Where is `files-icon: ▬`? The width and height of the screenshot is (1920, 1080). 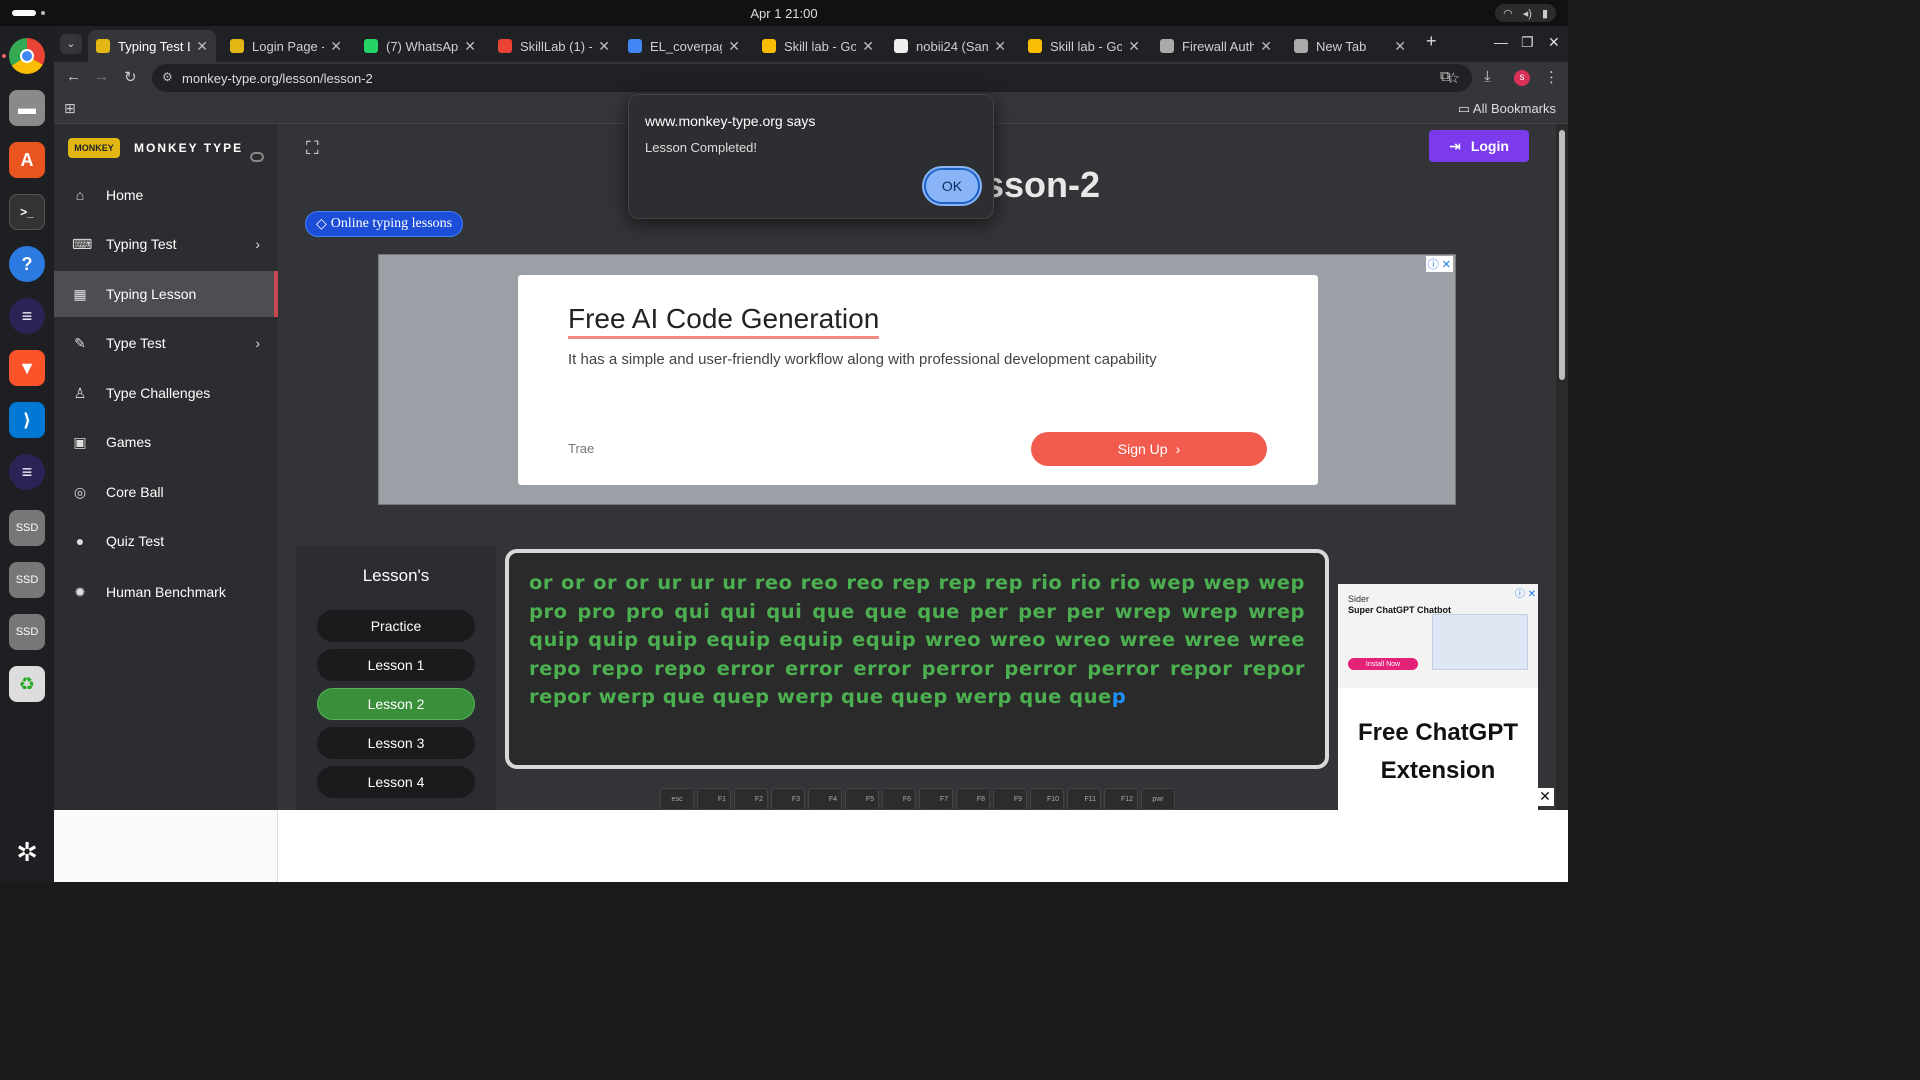 files-icon: ▬ is located at coordinates (27, 108).